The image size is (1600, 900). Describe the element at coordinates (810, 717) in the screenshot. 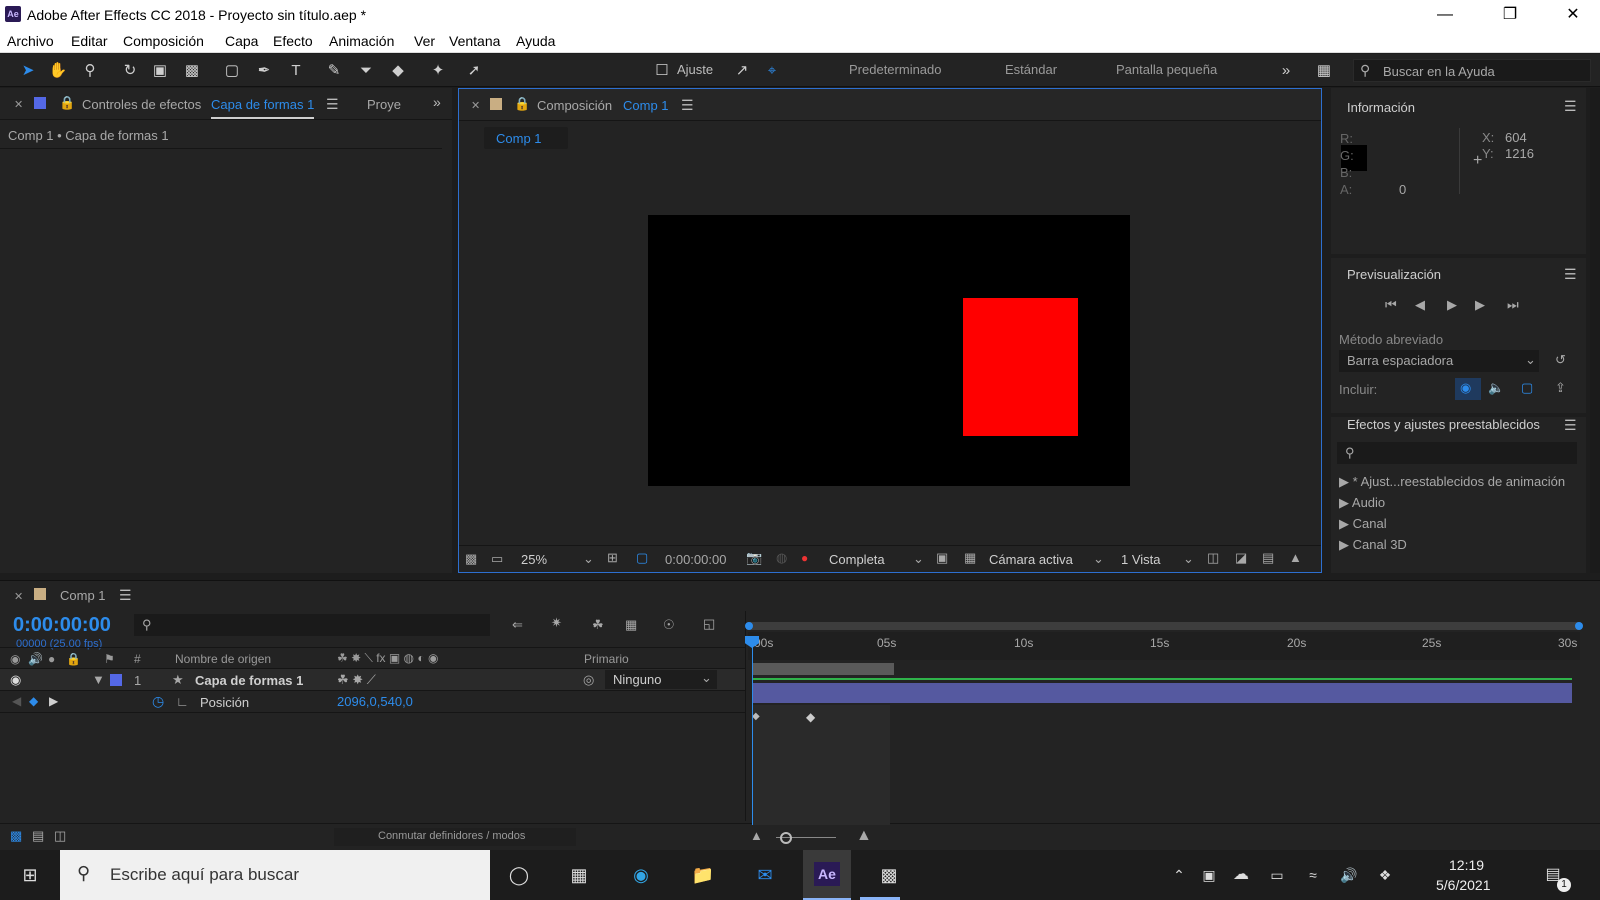

I see `keyframe-end-icon: ◆` at that location.